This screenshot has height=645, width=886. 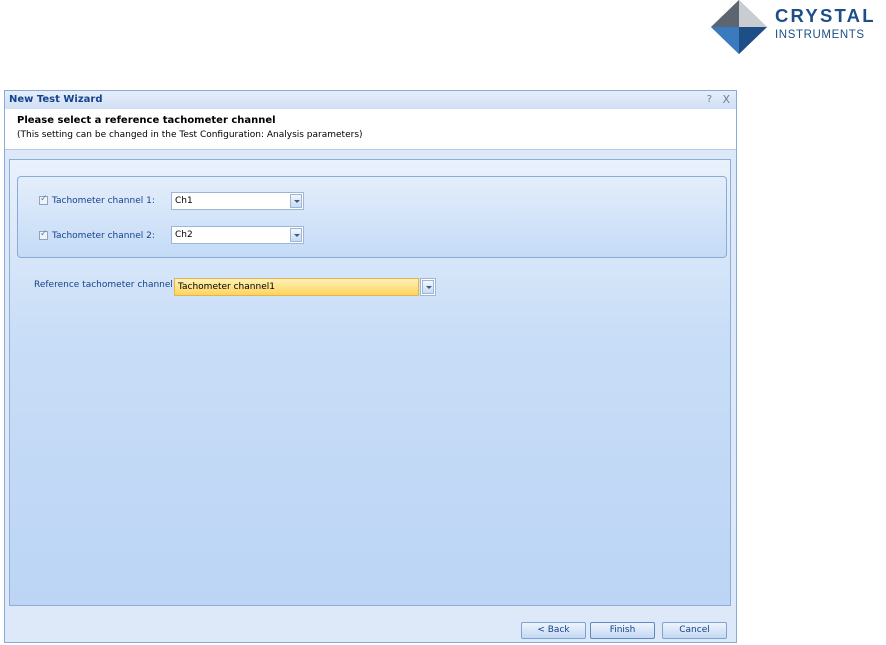 What do you see at coordinates (237, 201) in the screenshot?
I see `tachometer-1-select: Ch1` at bounding box center [237, 201].